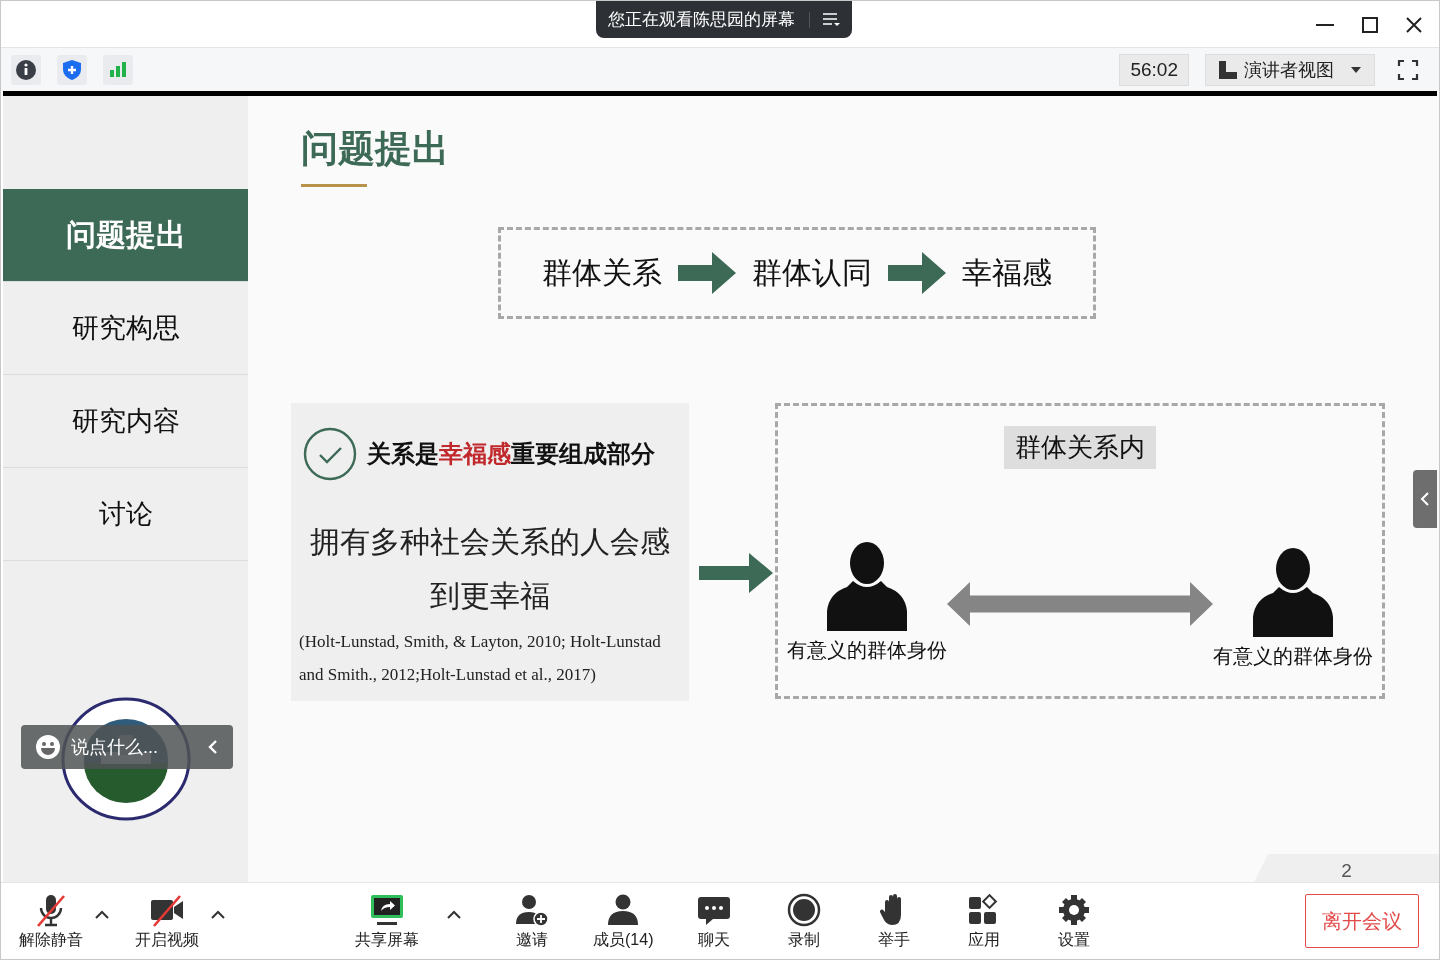  What do you see at coordinates (714, 921) in the screenshot?
I see `toolbar-button: 聊天` at bounding box center [714, 921].